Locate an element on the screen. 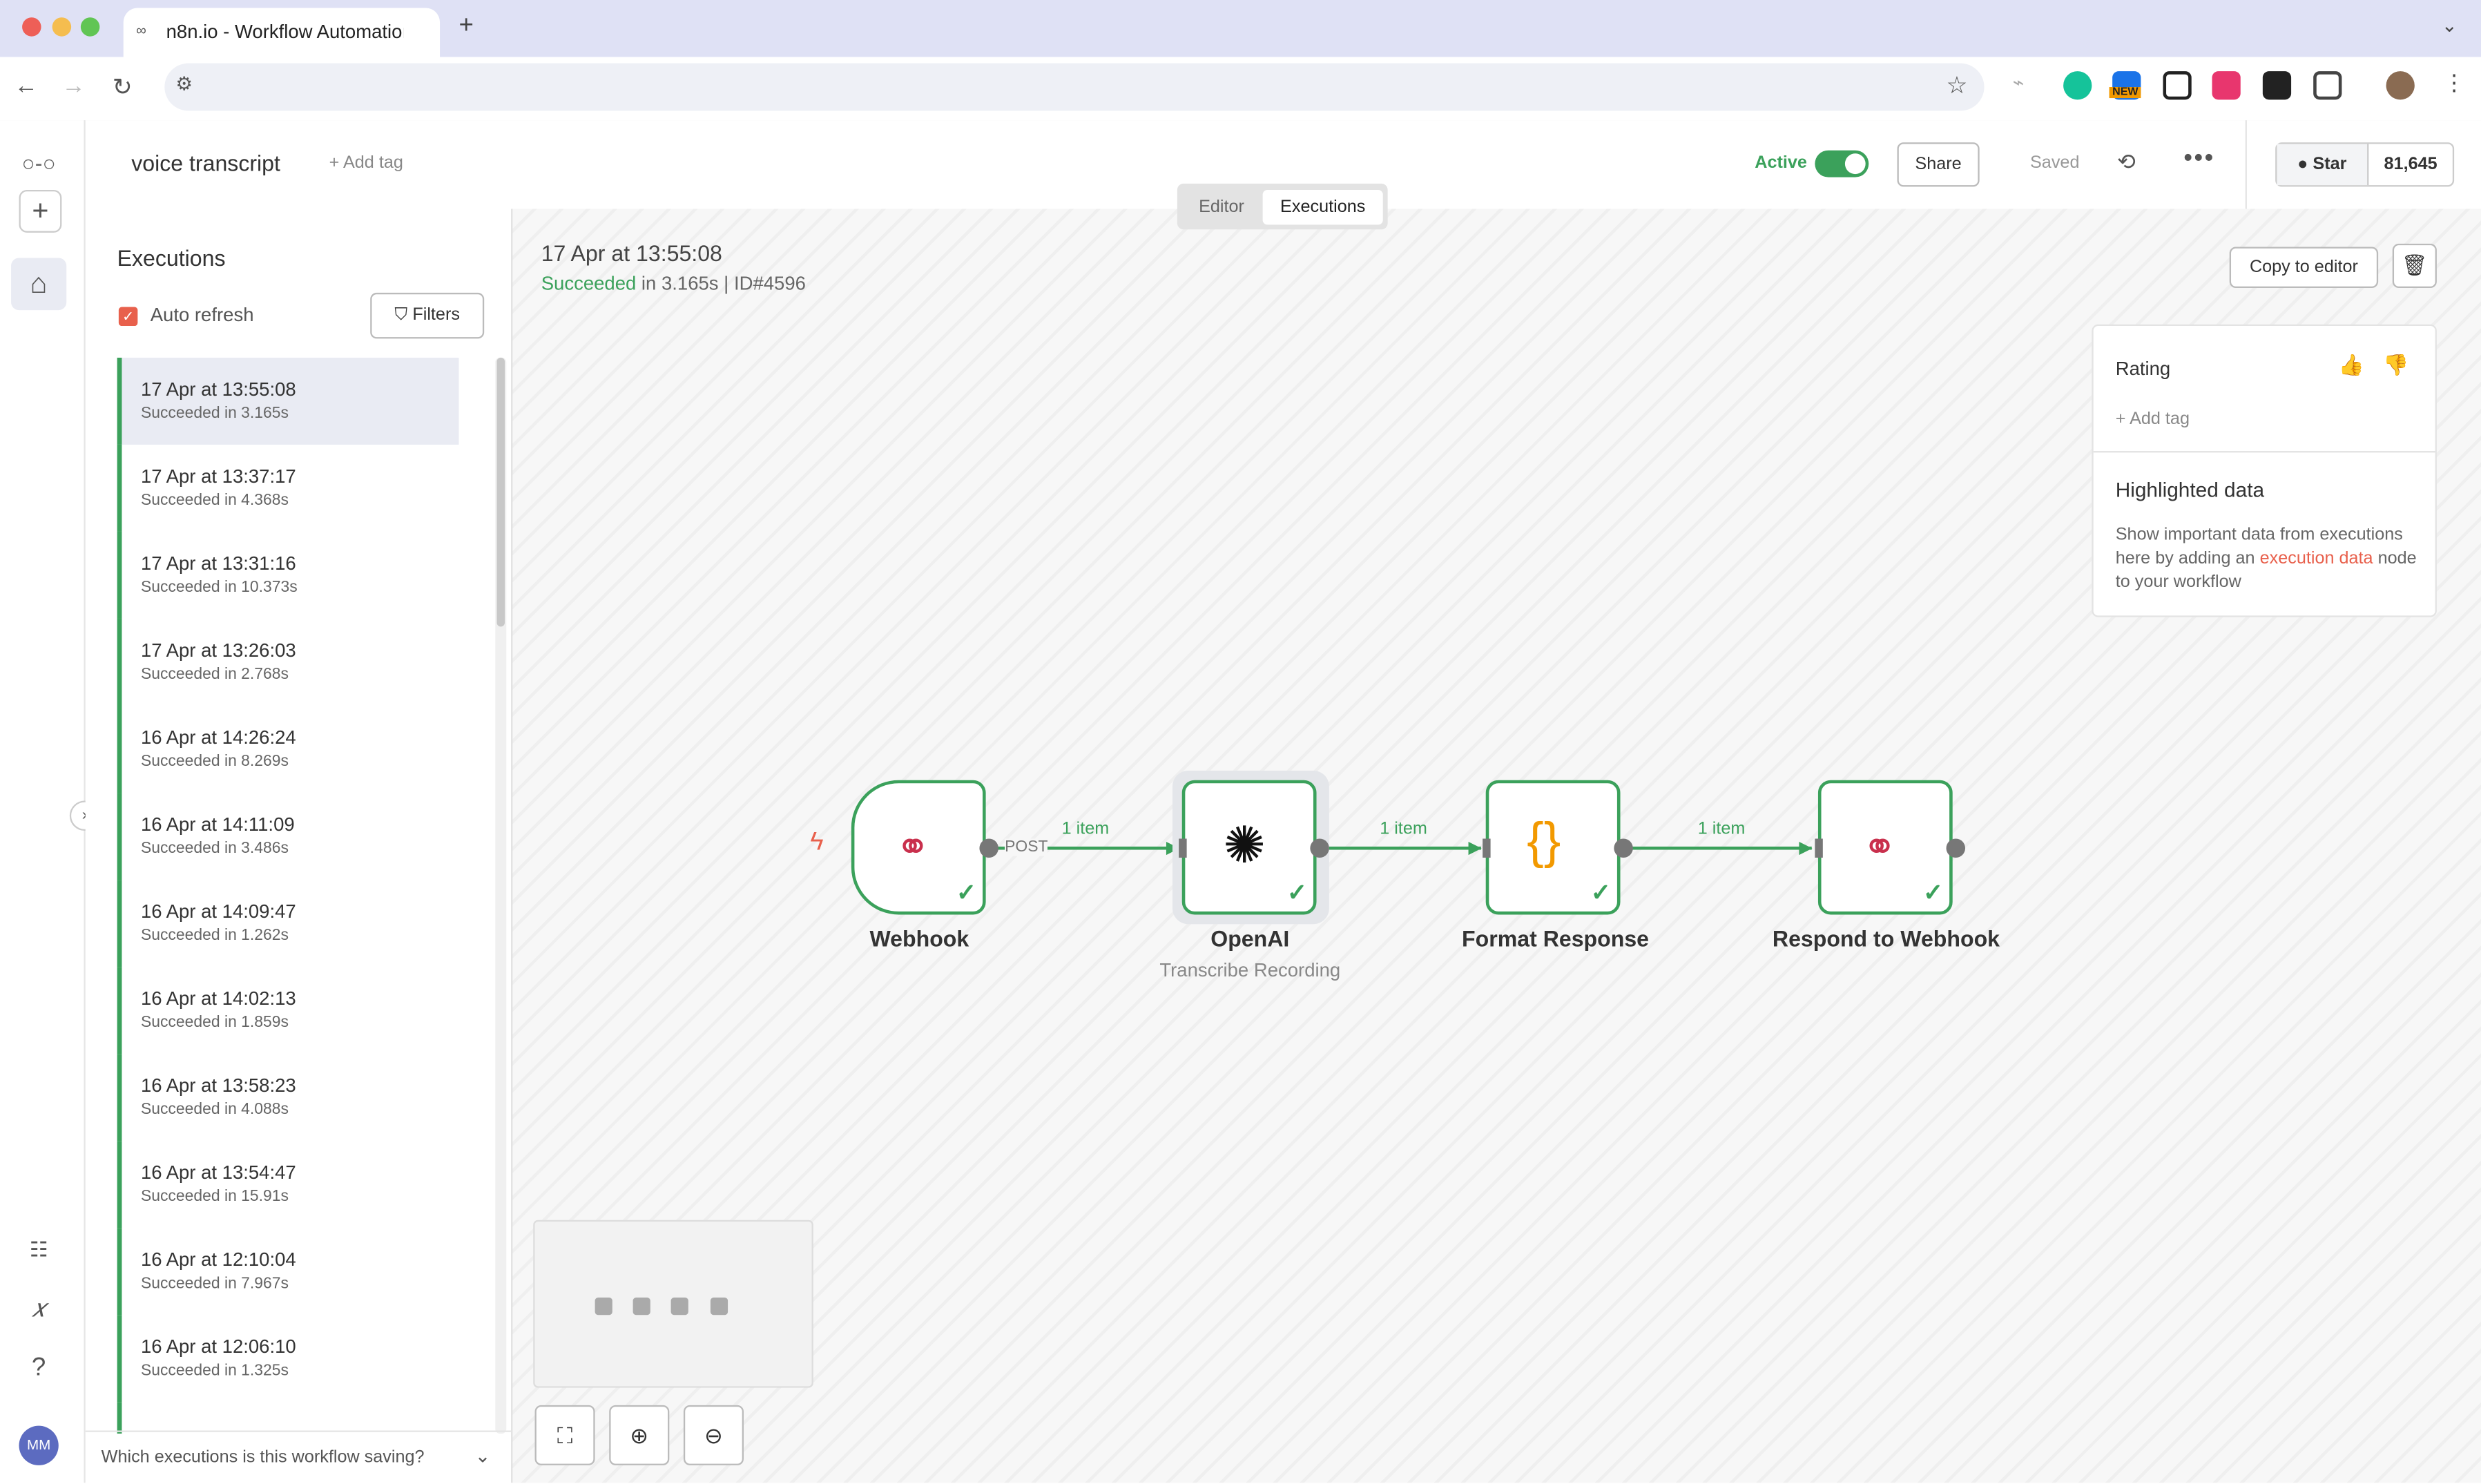 The image size is (2481, 1484). address-bar: ⚙ ☆ is located at coordinates (1074, 87).